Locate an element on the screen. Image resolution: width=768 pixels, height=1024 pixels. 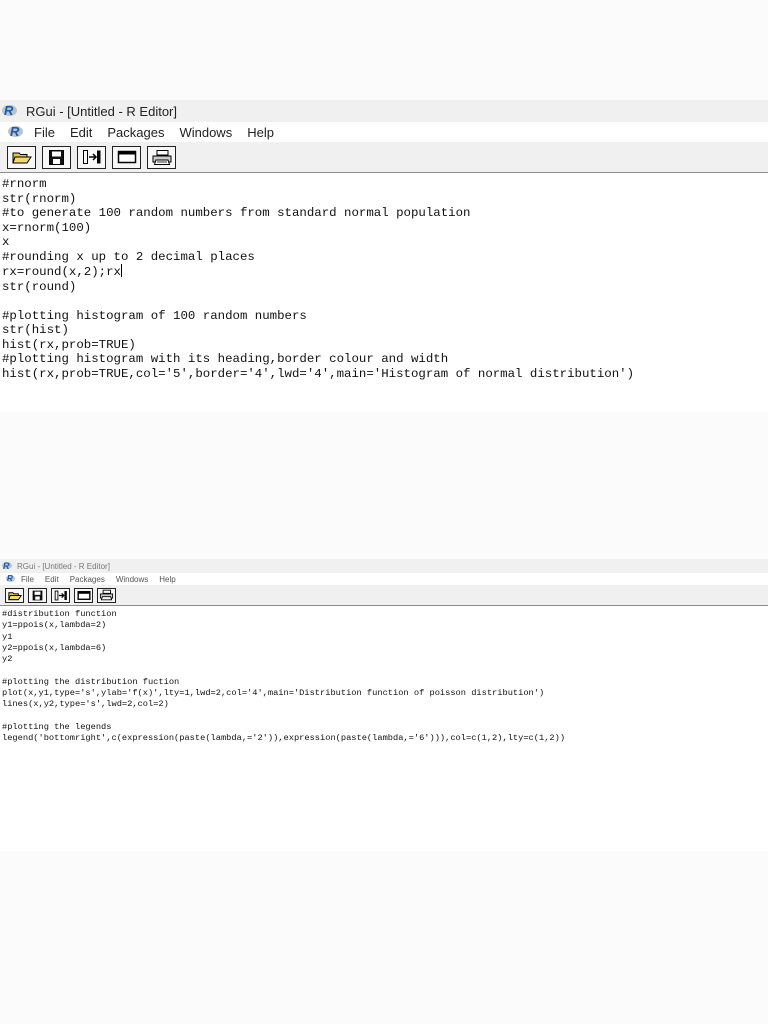
code-line: str(rnorm) is located at coordinates (39, 198).